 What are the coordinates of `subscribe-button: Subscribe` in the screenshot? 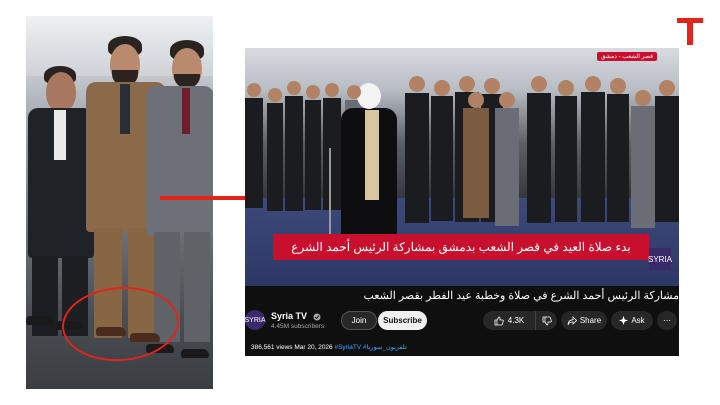 It's located at (402, 320).